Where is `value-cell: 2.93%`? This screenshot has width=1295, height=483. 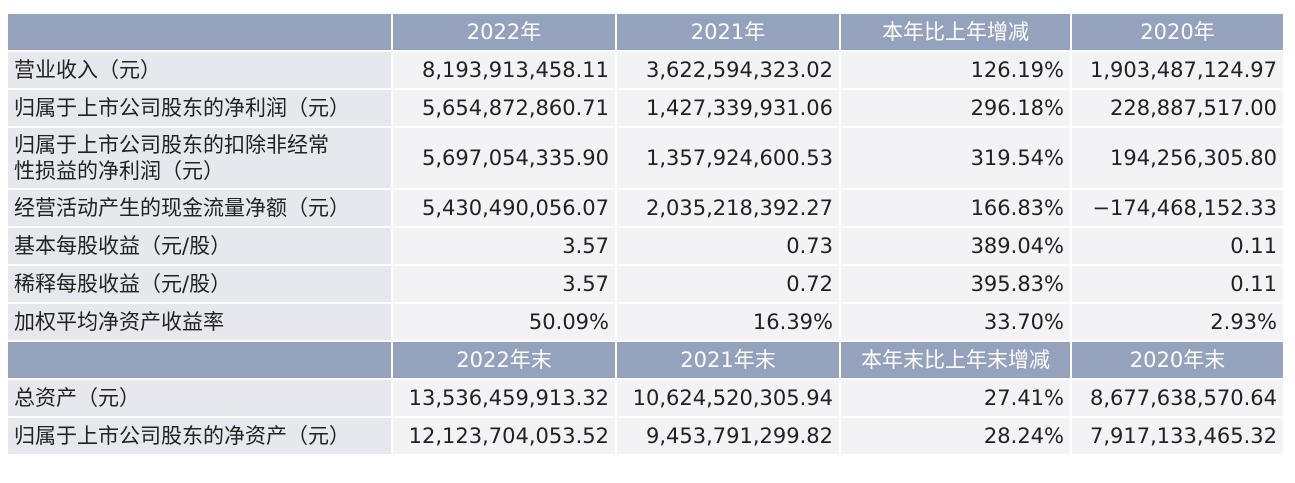 value-cell: 2.93% is located at coordinates (1177, 322).